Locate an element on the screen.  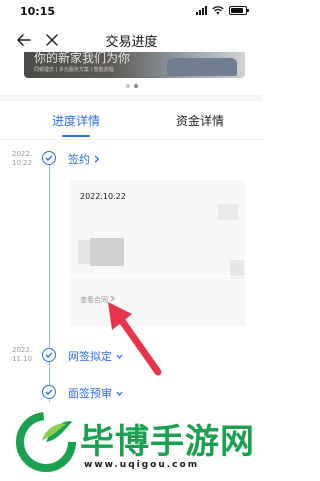
page-title: 交易进度 is located at coordinates (131, 42).